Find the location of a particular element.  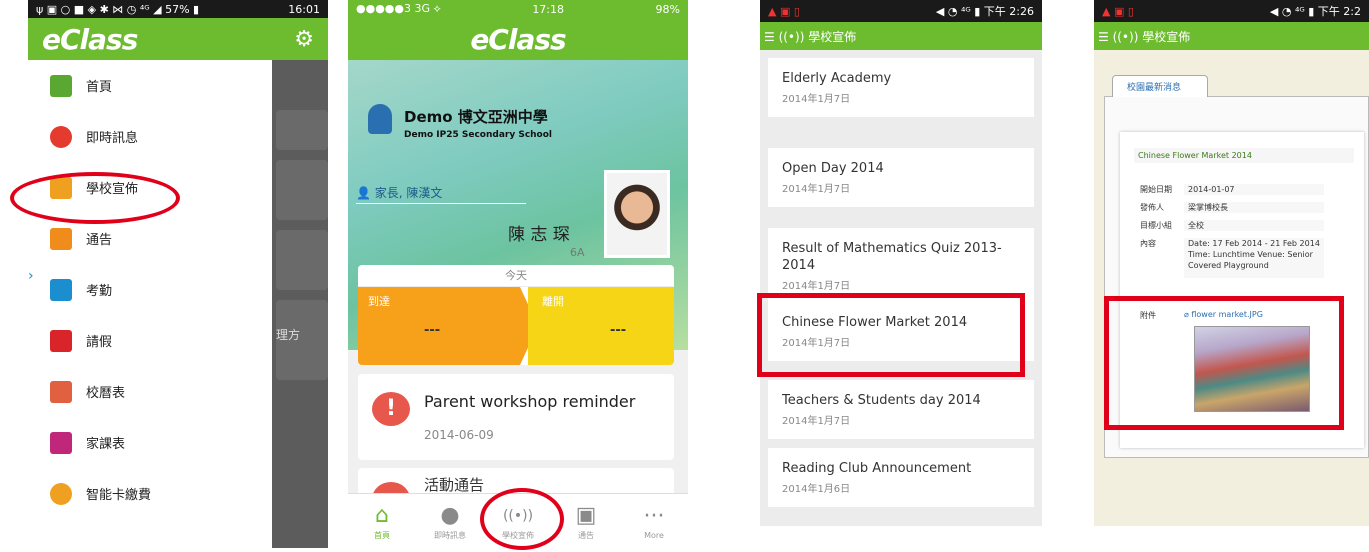

notice-icon: ▣ is located at coordinates (586, 515).